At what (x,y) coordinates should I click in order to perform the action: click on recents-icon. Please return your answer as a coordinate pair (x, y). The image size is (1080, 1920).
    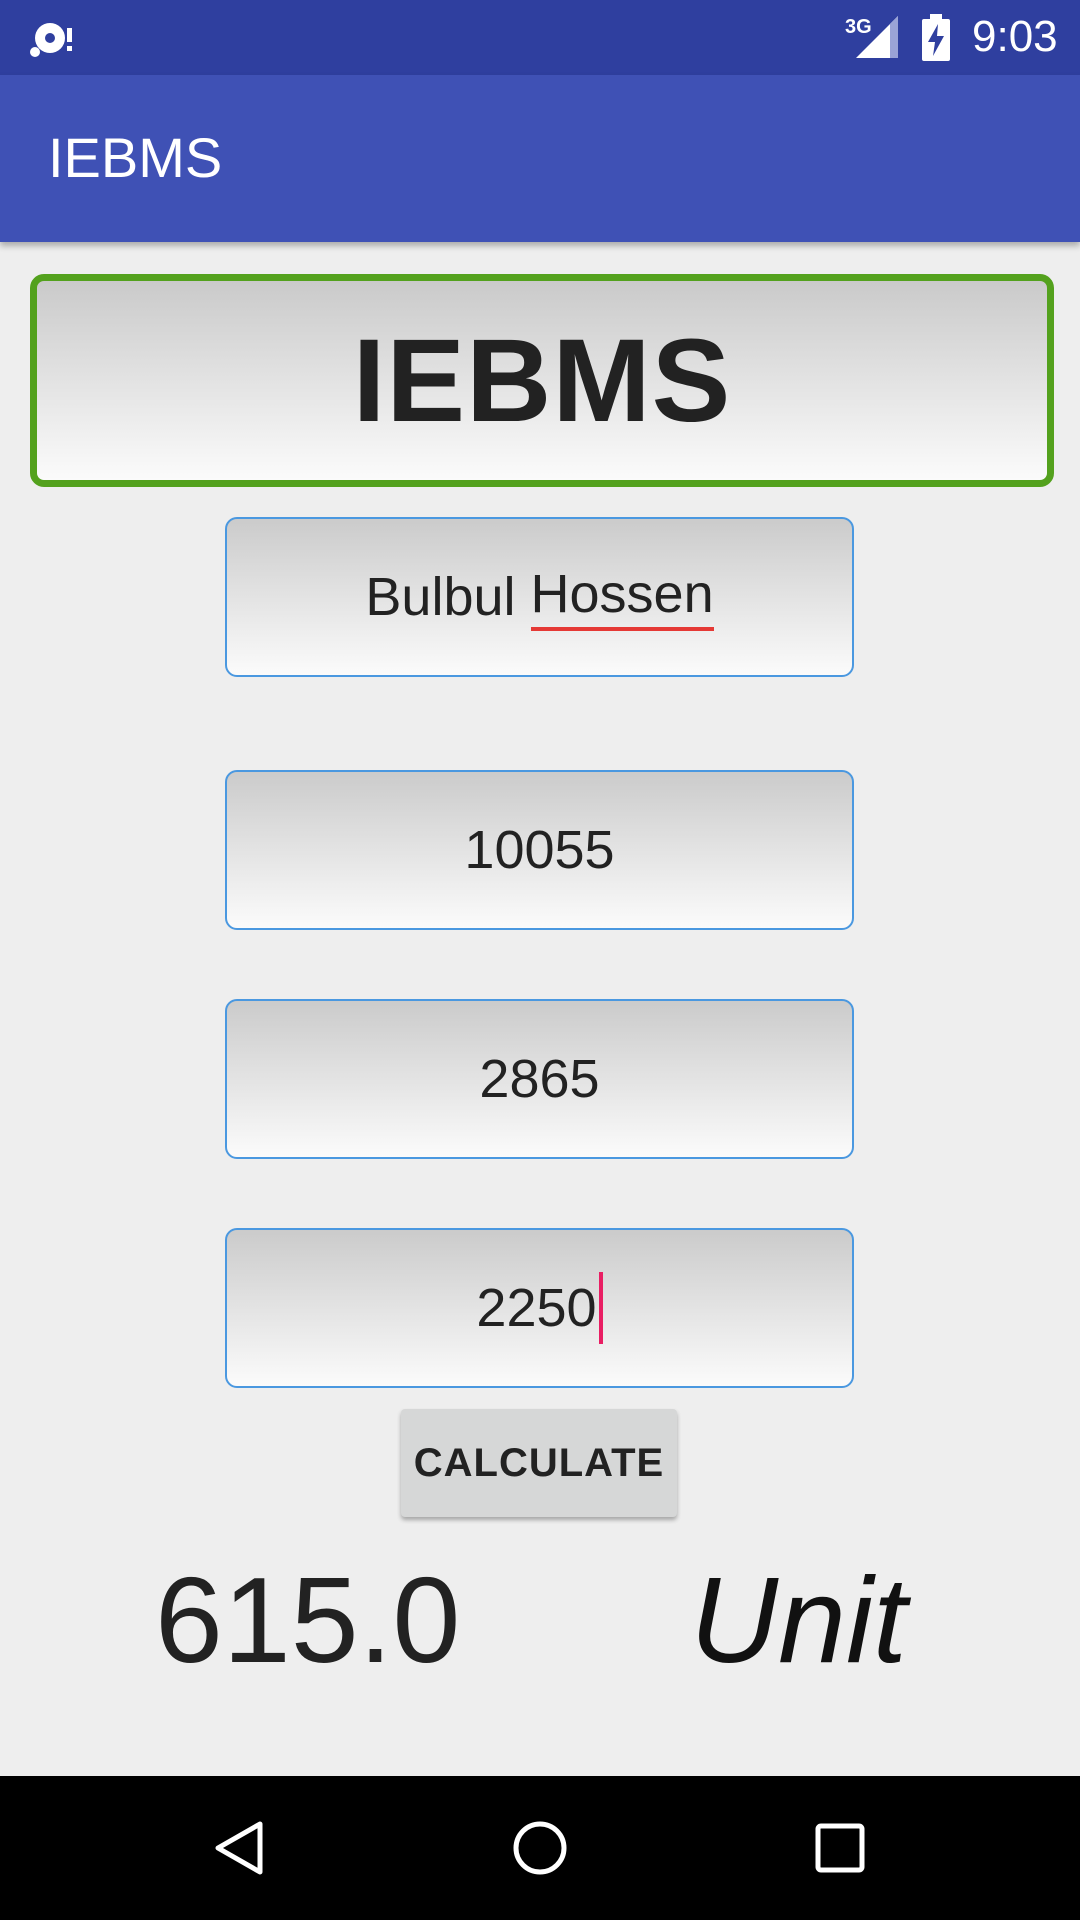
    Looking at the image, I should click on (840, 1848).